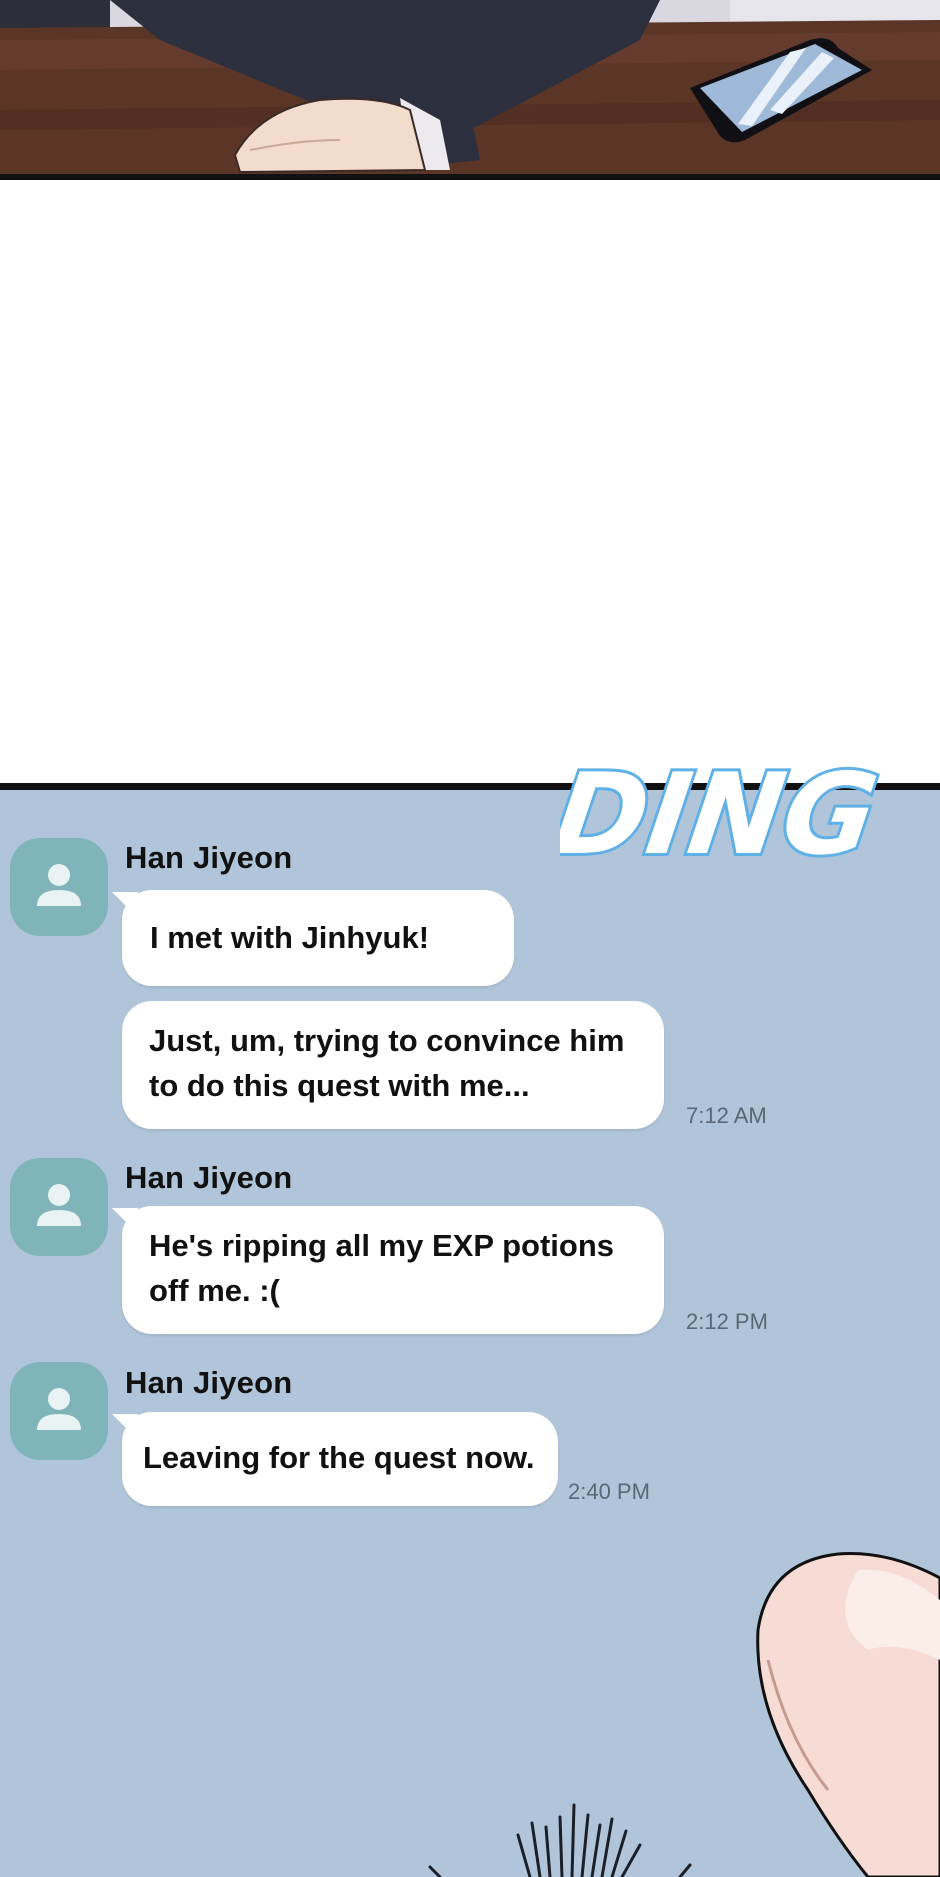  What do you see at coordinates (609, 1491) in the screenshot?
I see `message-timestamp: 2:40 PM` at bounding box center [609, 1491].